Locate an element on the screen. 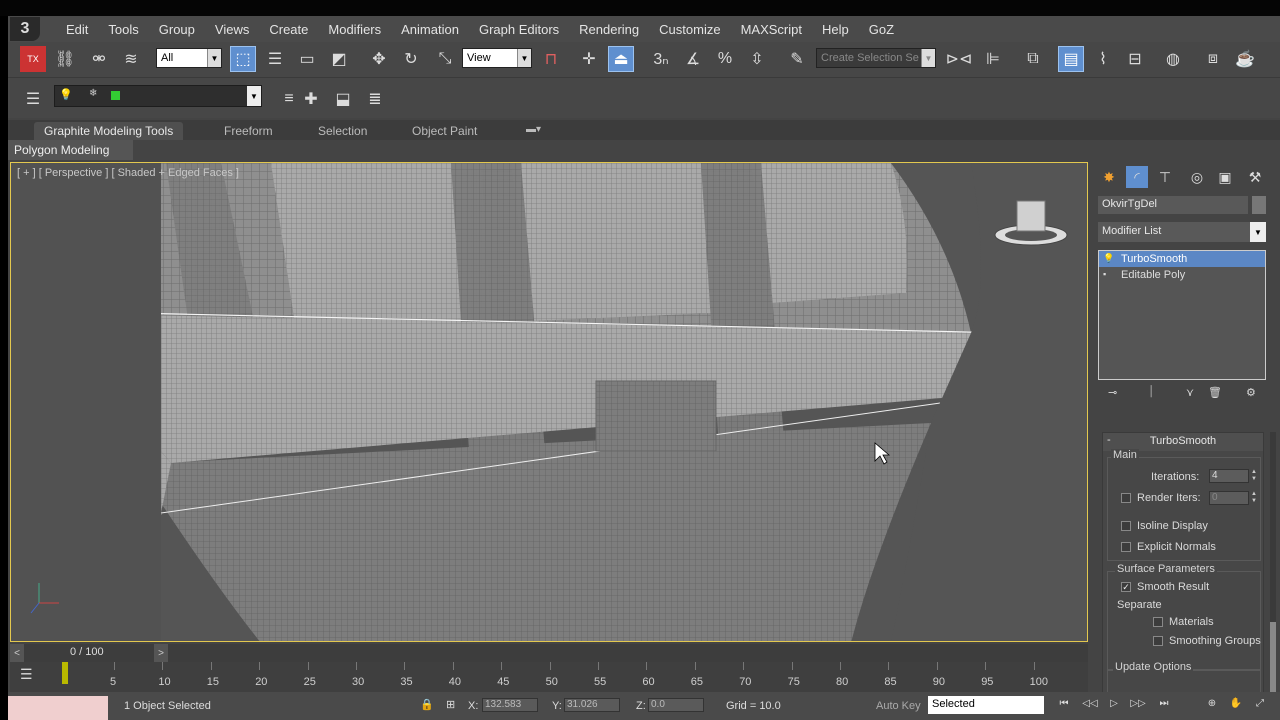  menu-goz: GoZ is located at coordinates (881, 29).